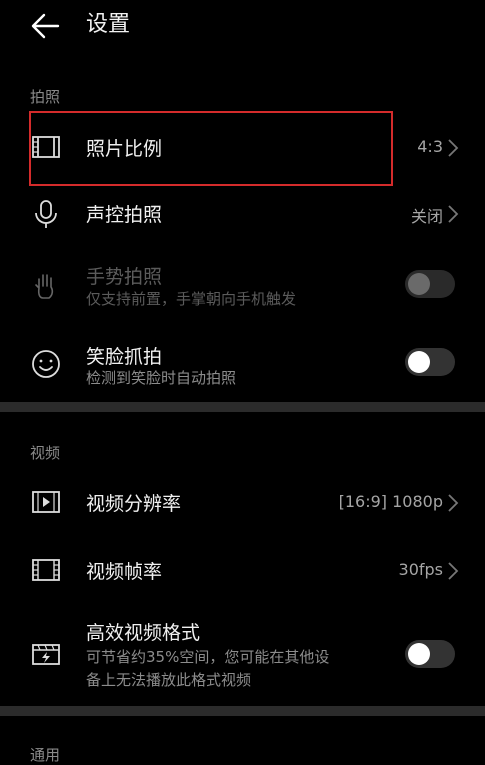  What do you see at coordinates (430, 654) in the screenshot?
I see `hevc-toggle` at bounding box center [430, 654].